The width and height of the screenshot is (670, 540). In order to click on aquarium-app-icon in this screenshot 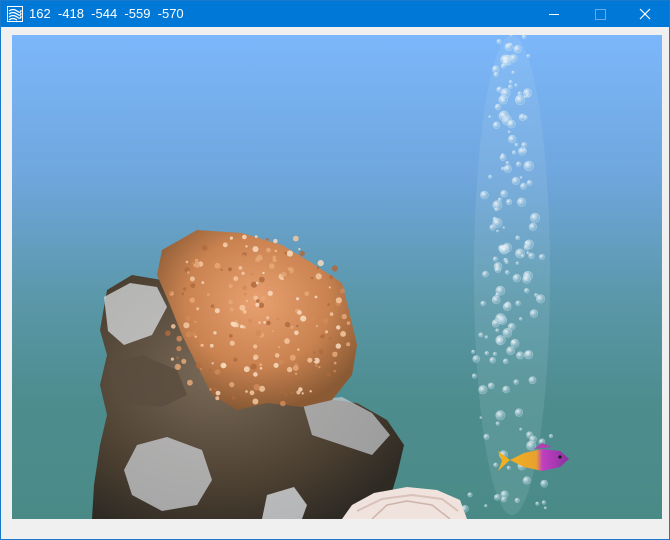, I will do `click(15, 14)`.